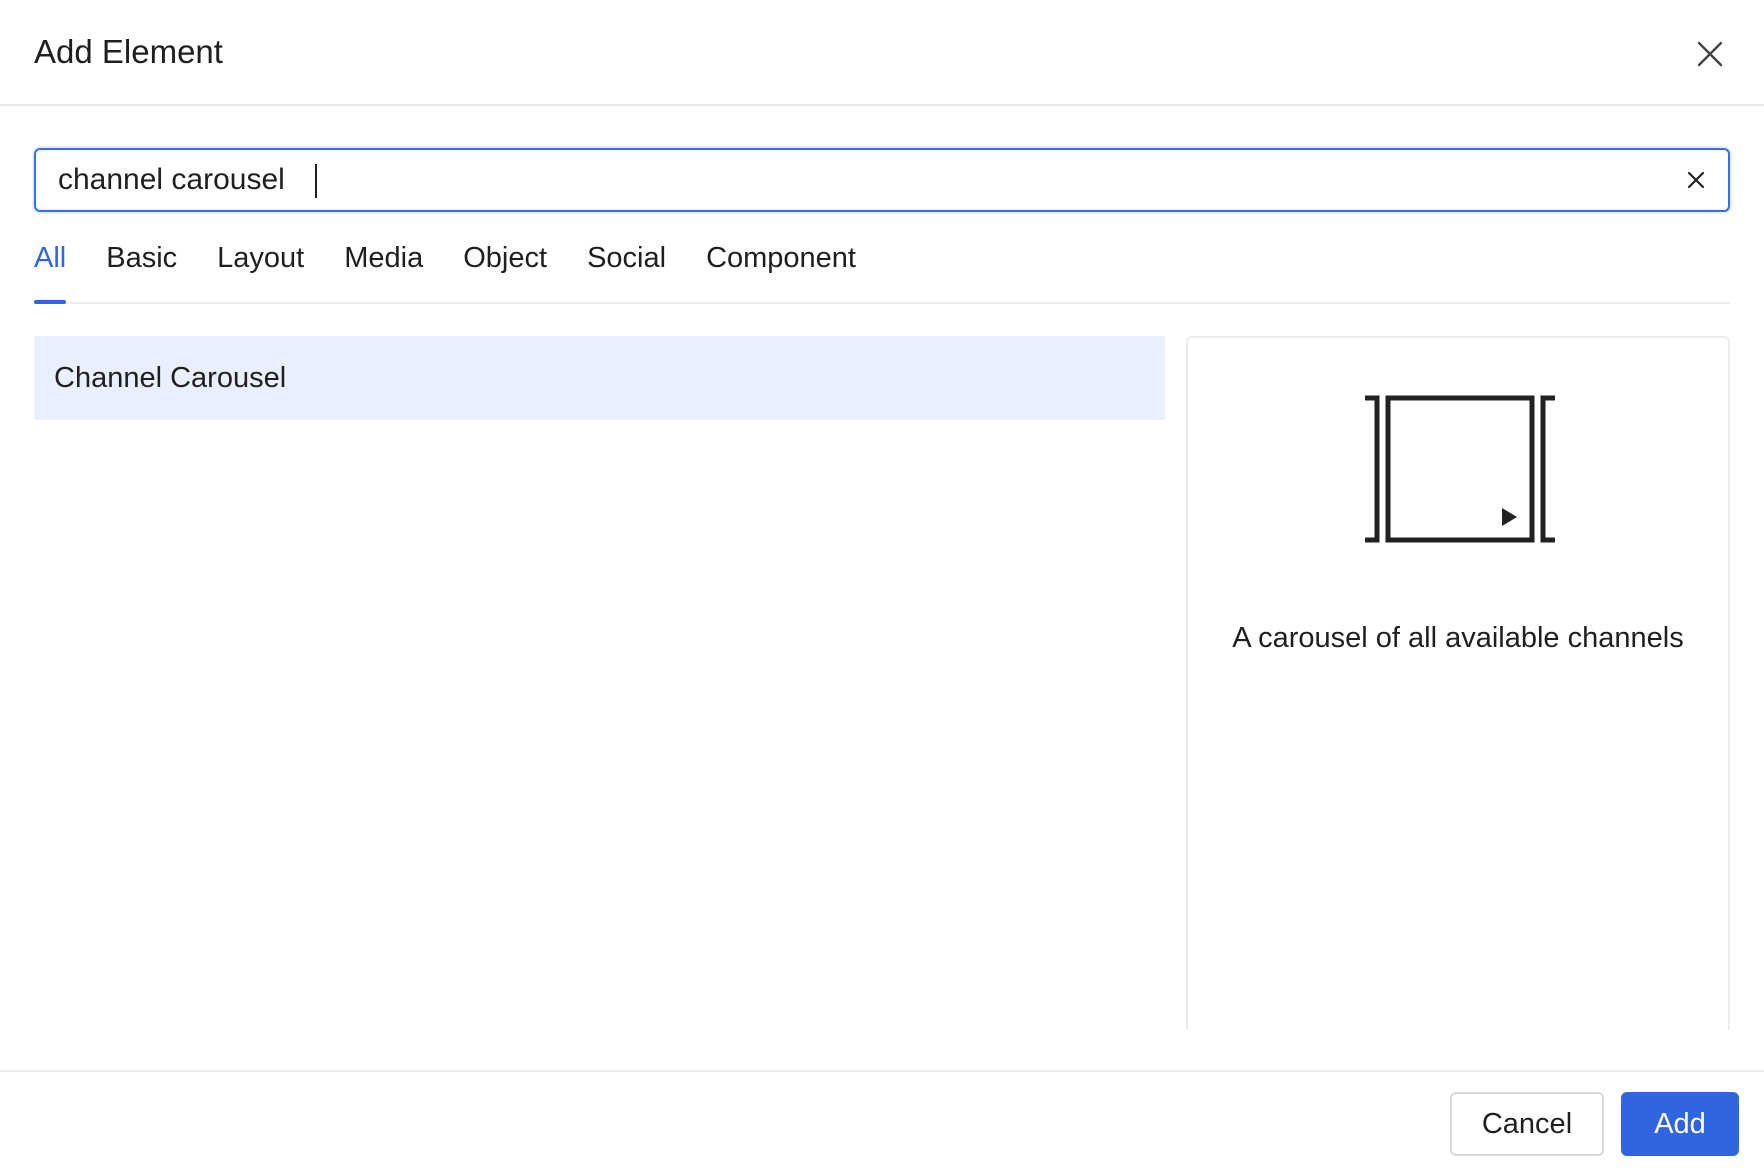 This screenshot has width=1764, height=1168. What do you see at coordinates (848, 180) in the screenshot?
I see `search-input` at bounding box center [848, 180].